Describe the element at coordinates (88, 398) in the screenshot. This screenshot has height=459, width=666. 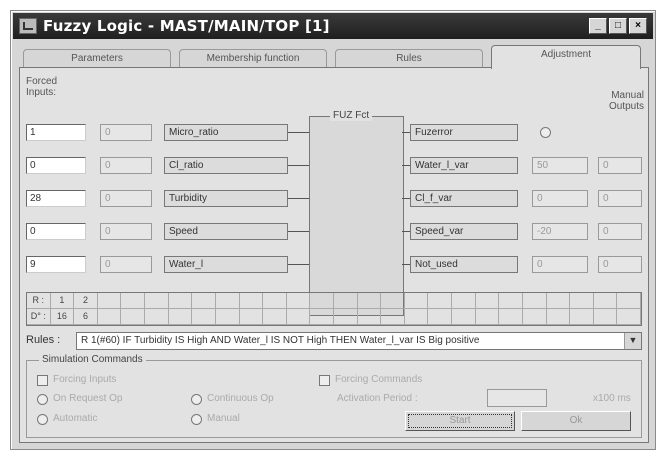
I see `on-request-label: On Request Op` at that location.